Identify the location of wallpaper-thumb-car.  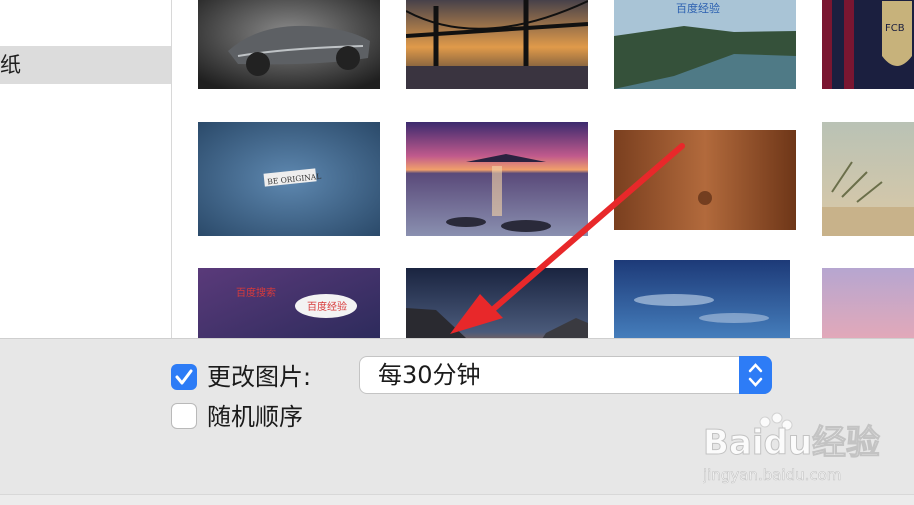
(289, 44).